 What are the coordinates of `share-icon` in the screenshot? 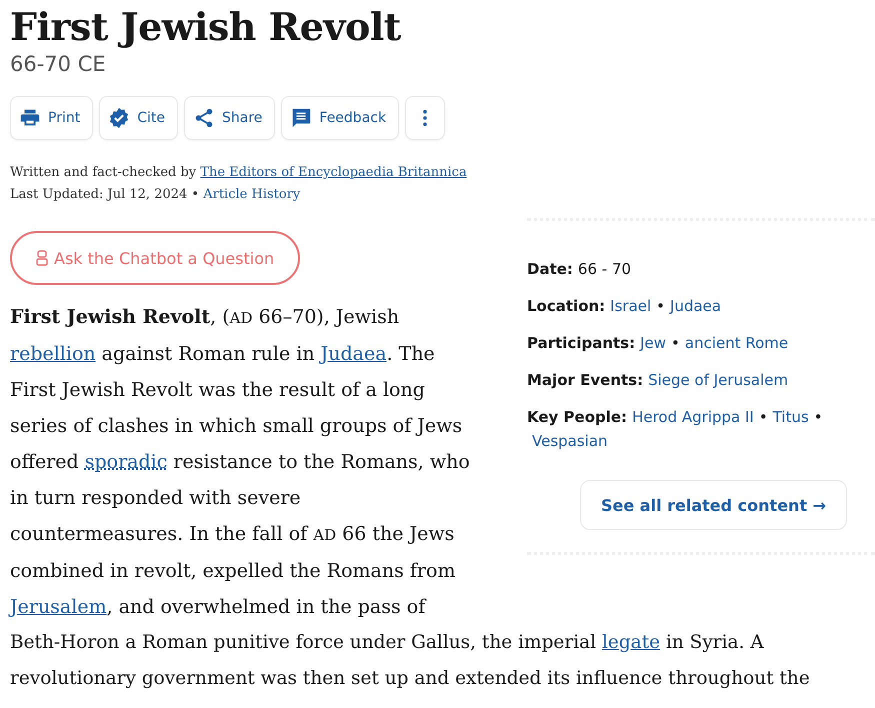 It's located at (204, 118).